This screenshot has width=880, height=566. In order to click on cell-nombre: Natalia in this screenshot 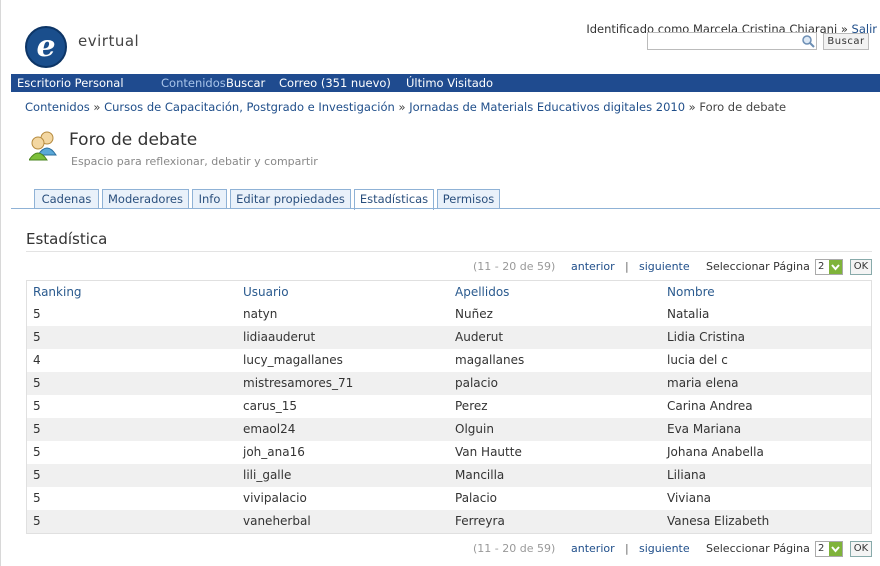, I will do `click(688, 314)`.